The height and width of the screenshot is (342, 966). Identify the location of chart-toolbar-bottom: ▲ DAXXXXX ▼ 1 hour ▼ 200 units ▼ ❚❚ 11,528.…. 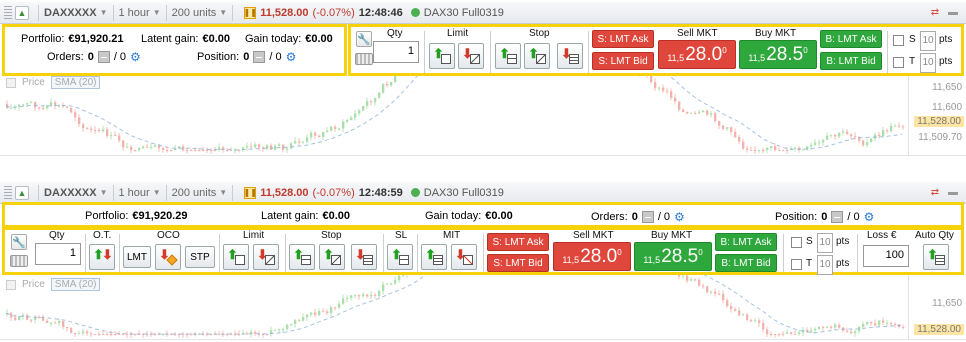
(483, 193).